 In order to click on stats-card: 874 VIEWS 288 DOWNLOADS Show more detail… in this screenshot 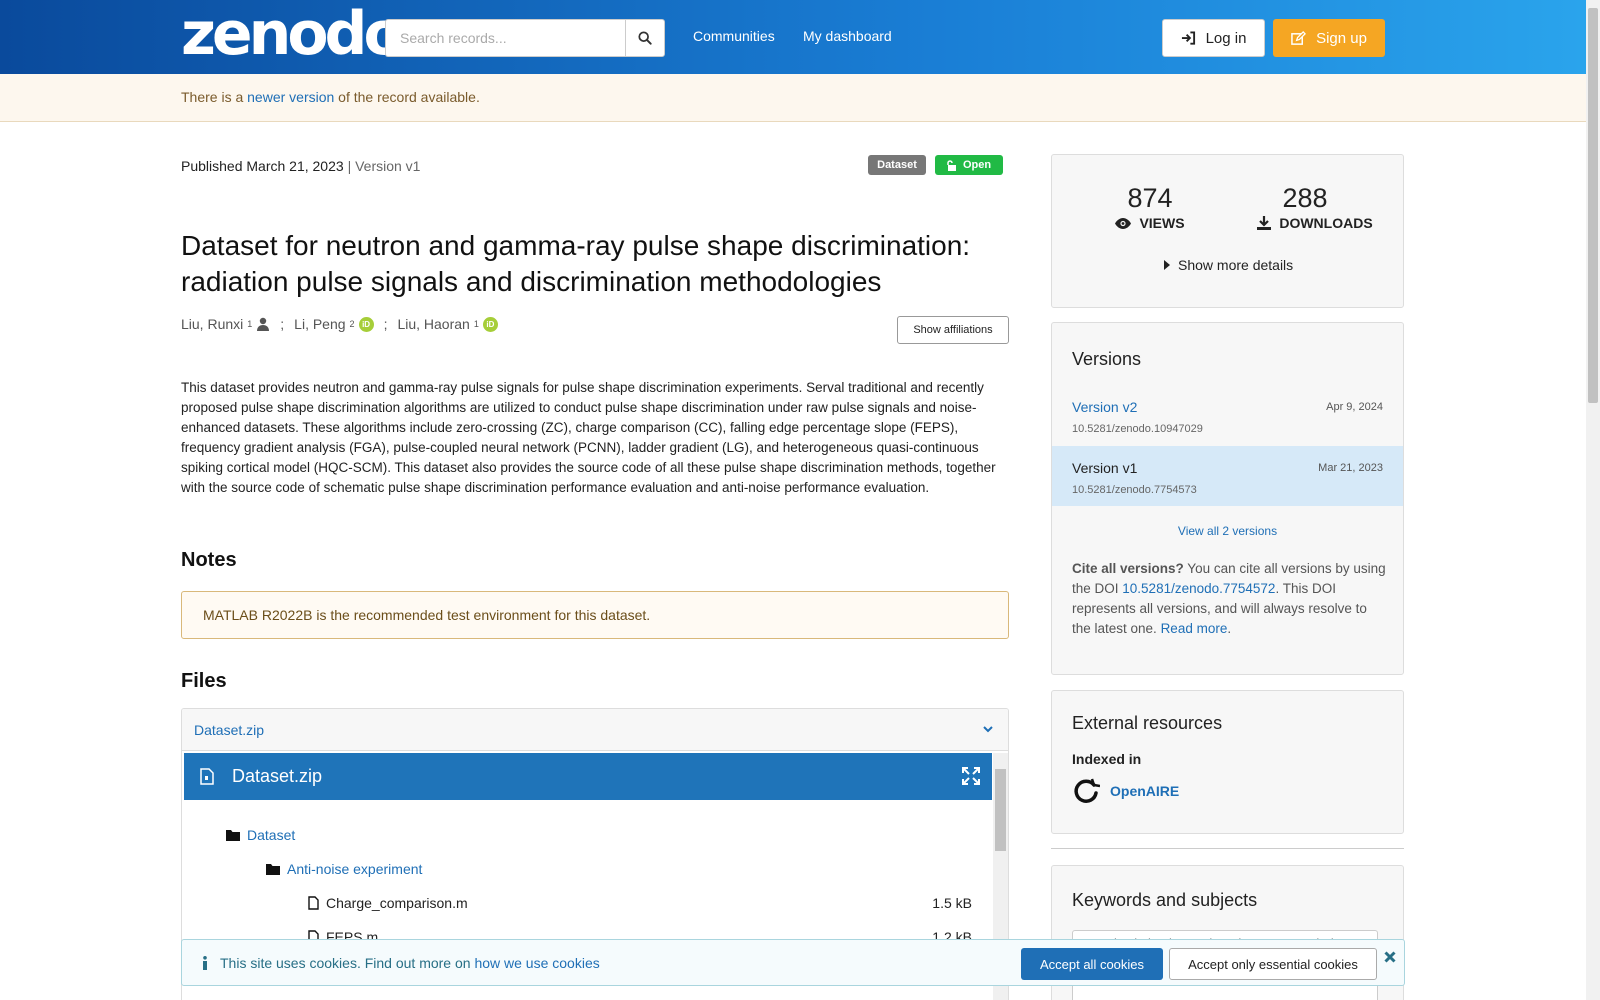, I will do `click(1227, 231)`.